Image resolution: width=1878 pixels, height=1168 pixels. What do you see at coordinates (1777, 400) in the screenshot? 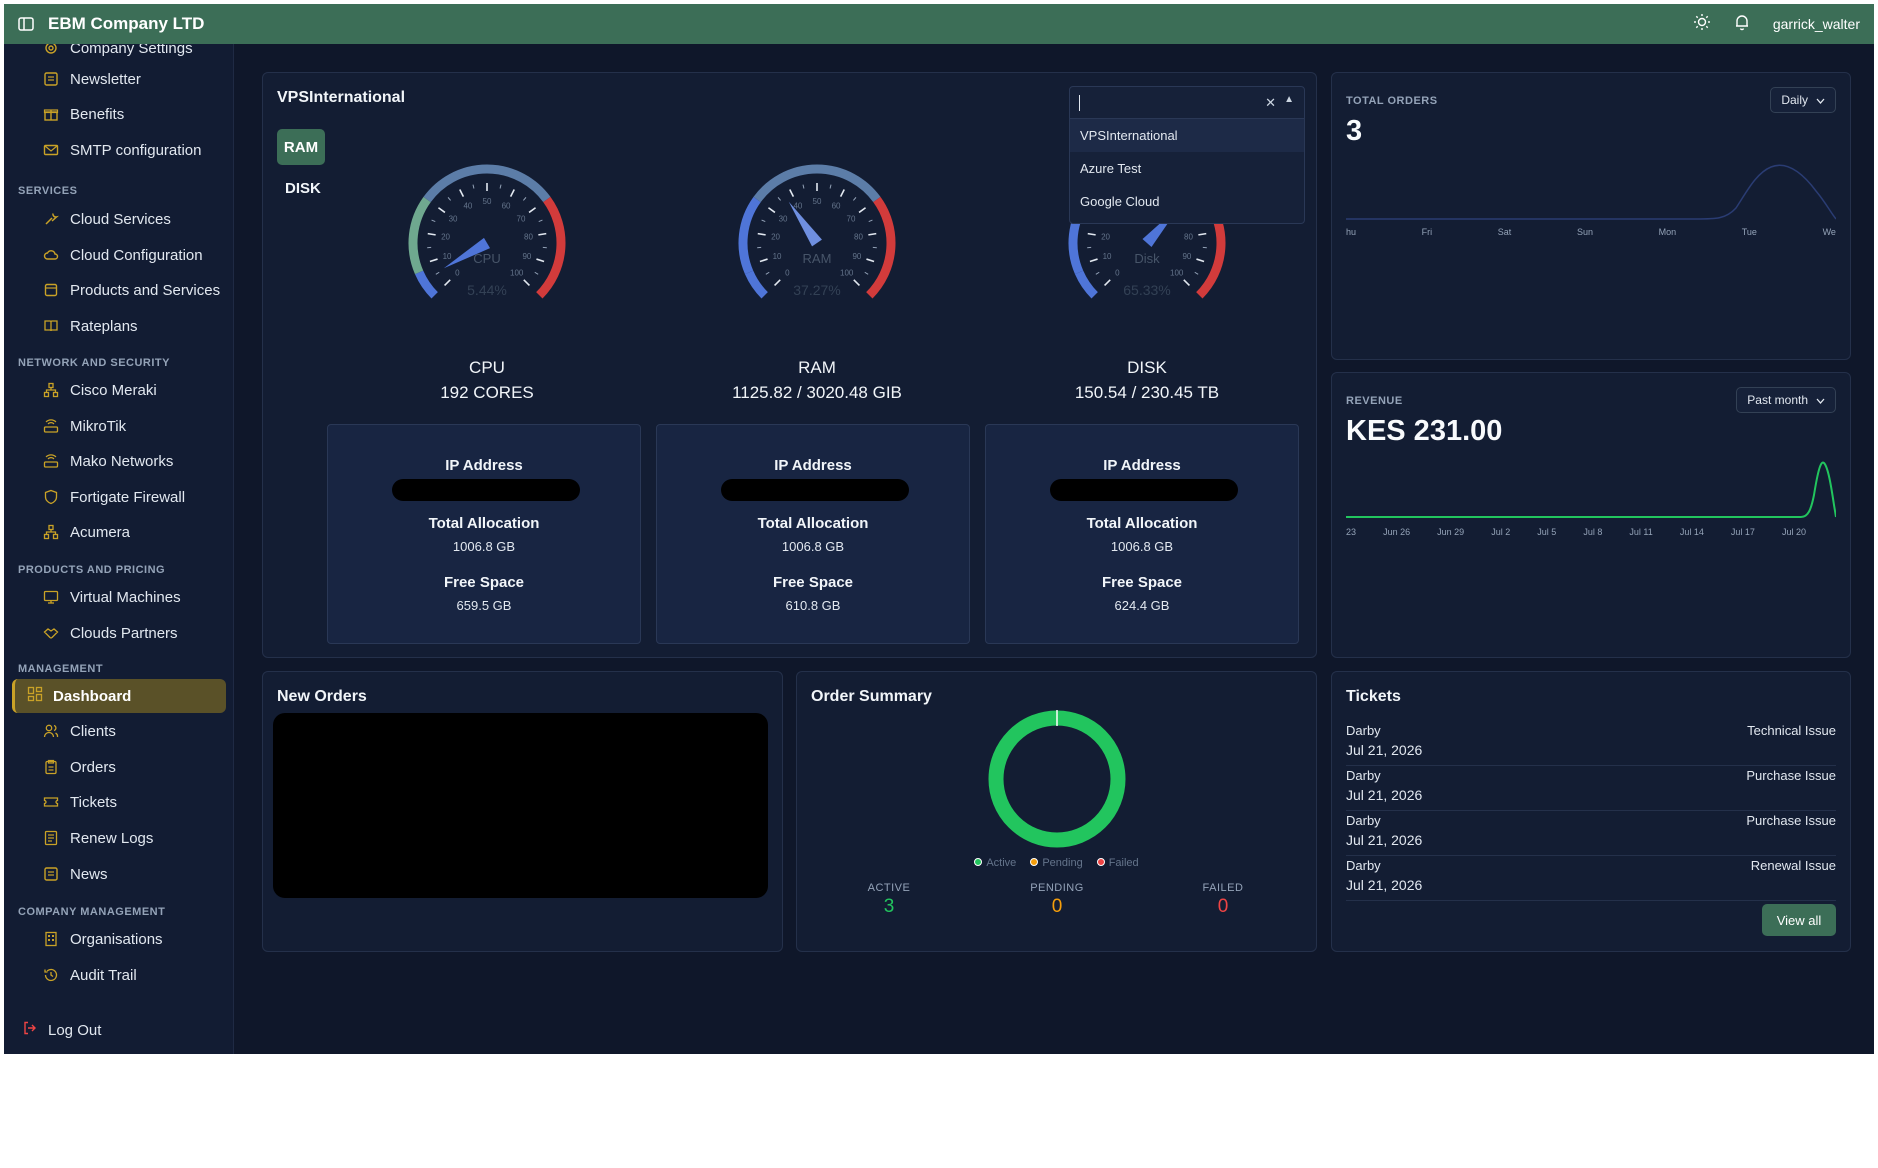
I see `period-select-label: Past month` at bounding box center [1777, 400].